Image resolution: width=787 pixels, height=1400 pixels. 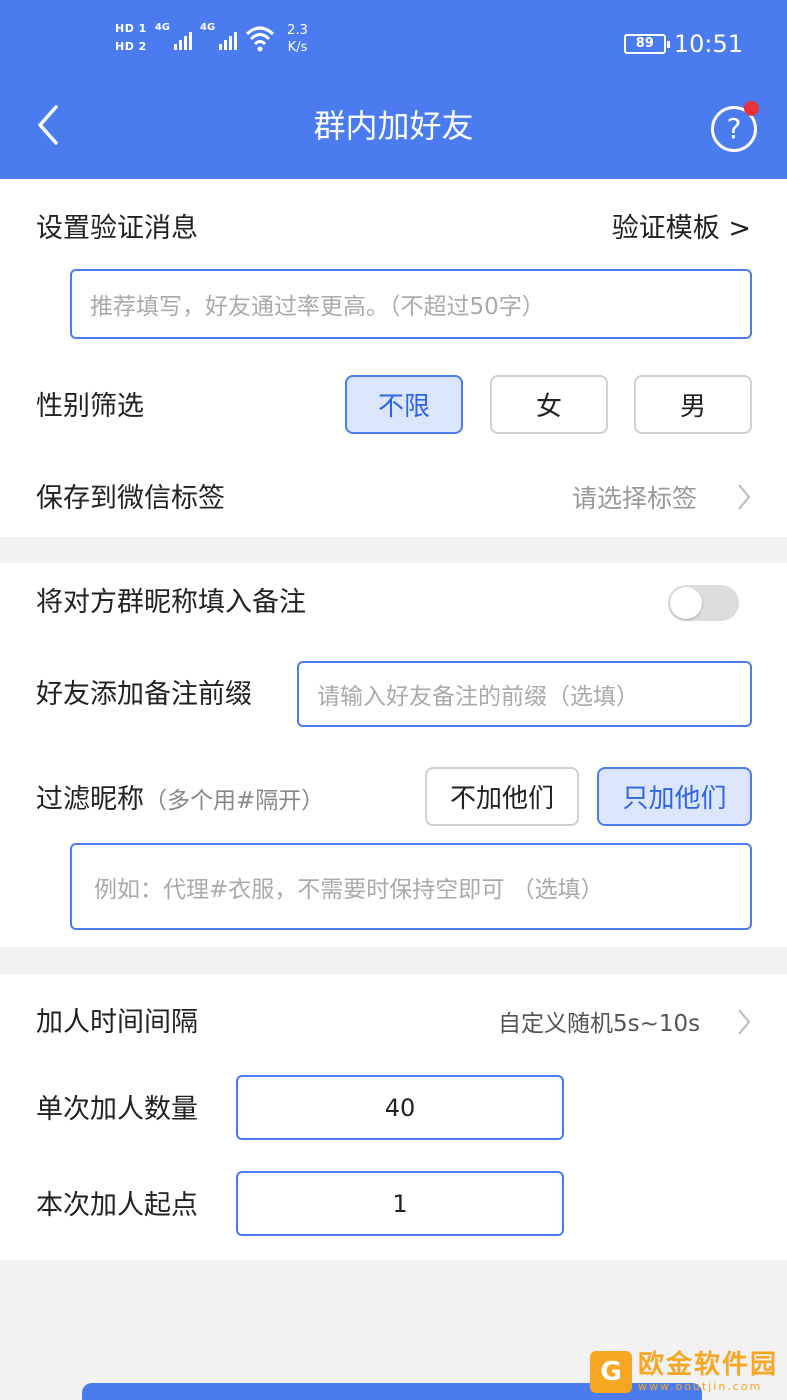 What do you see at coordinates (646, 44) in the screenshot?
I see `battery-icon: 89` at bounding box center [646, 44].